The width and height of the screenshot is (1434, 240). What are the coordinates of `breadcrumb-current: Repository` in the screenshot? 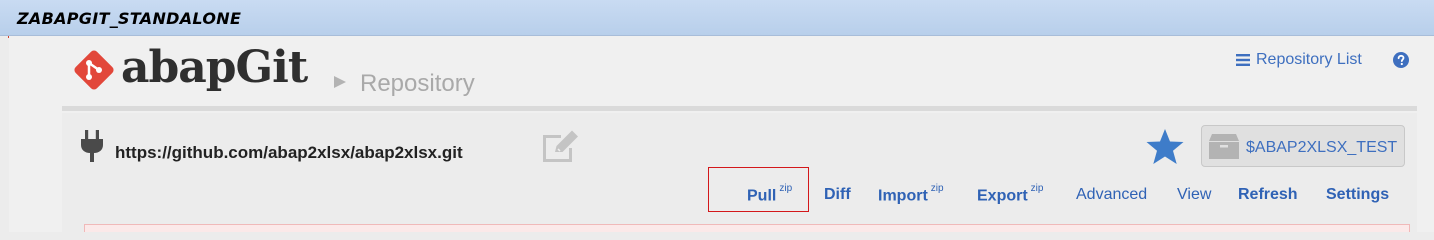 It's located at (417, 83).